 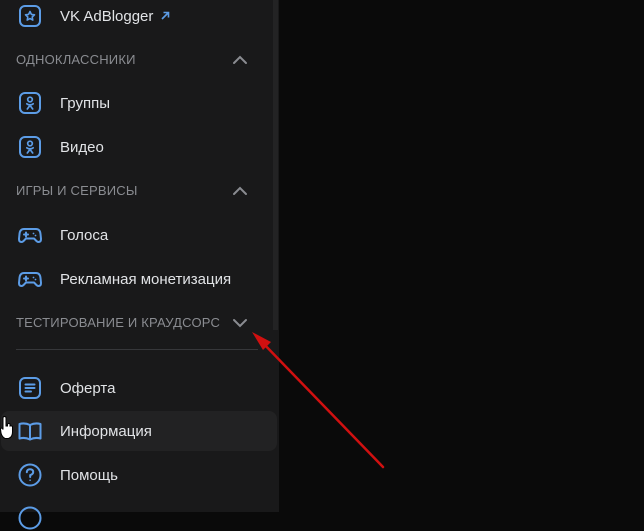 What do you see at coordinates (6, 427) in the screenshot?
I see `hand-cursor-icon` at bounding box center [6, 427].